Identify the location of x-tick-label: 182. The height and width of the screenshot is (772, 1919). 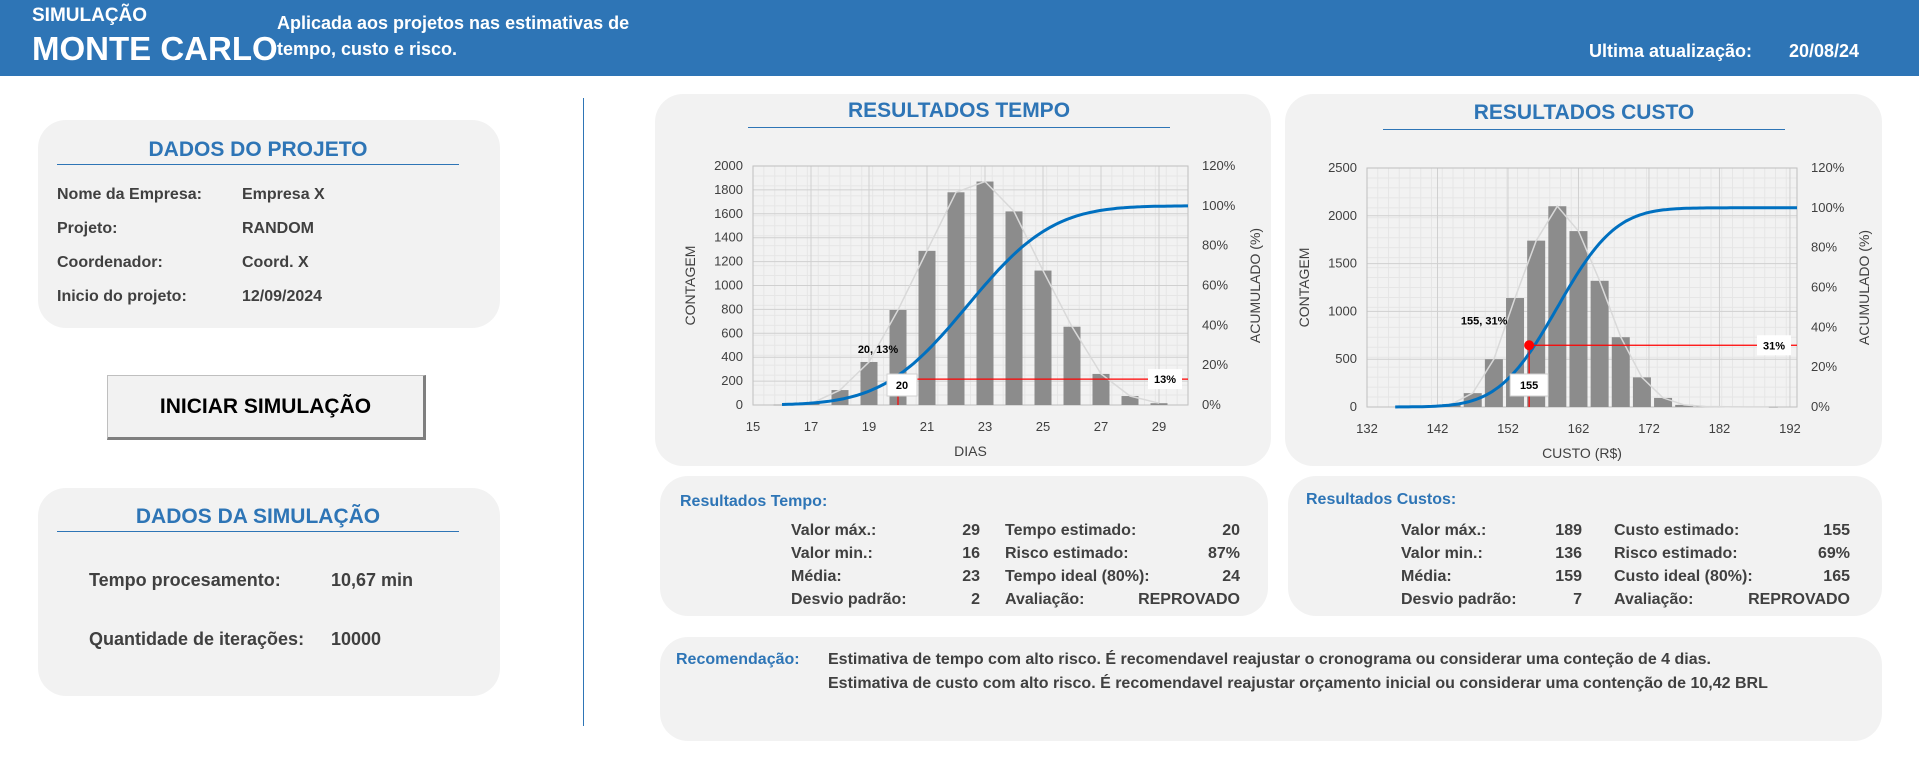
(1720, 428).